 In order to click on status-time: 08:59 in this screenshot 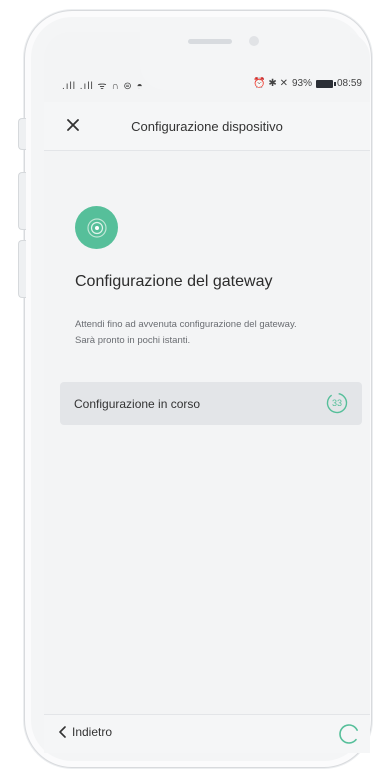, I will do `click(349, 83)`.